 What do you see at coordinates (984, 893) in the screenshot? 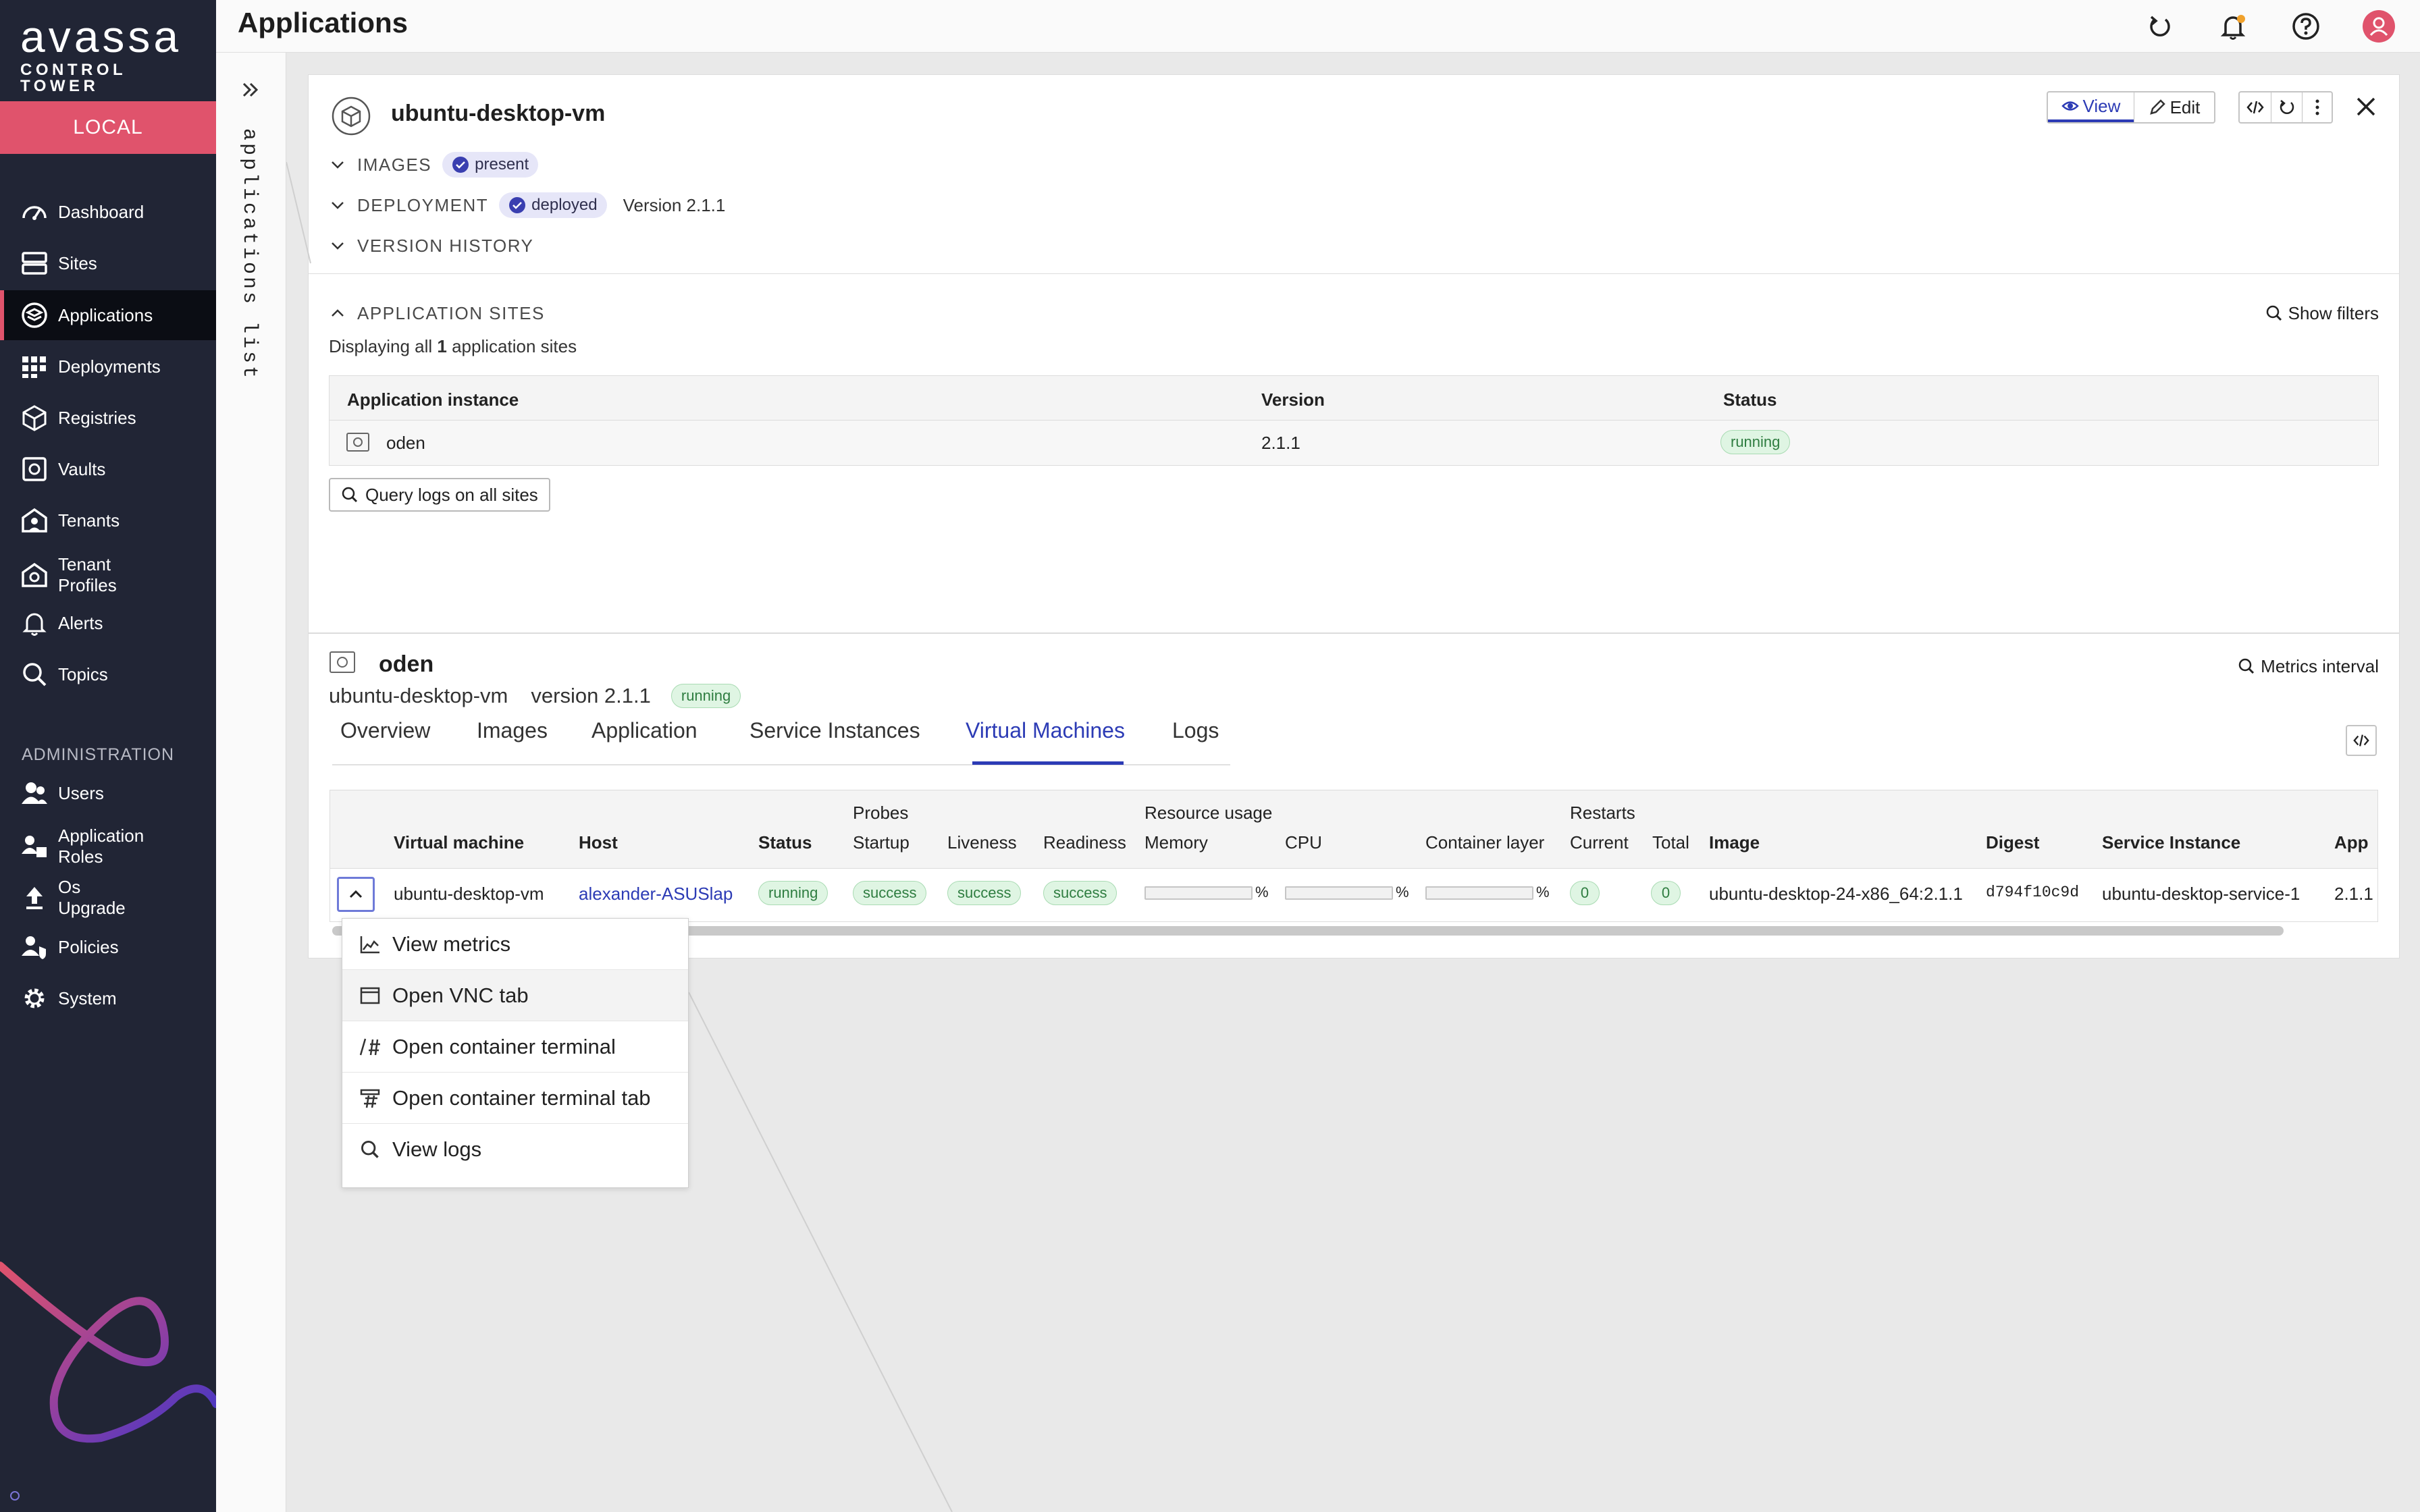
I see `liveness-probe-badge: success` at bounding box center [984, 893].